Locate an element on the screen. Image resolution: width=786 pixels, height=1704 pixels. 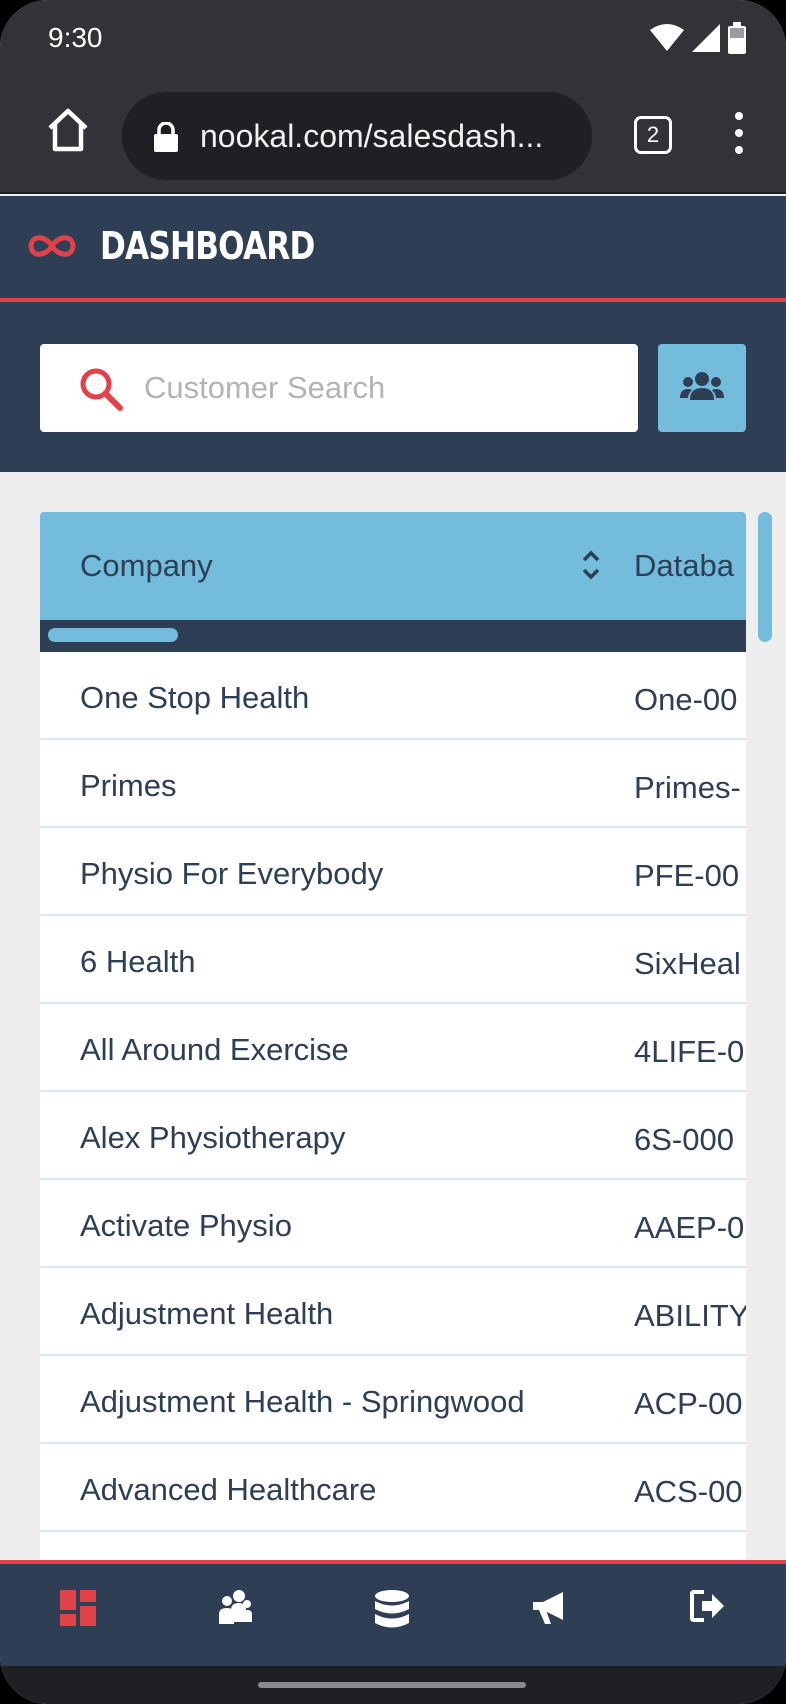
table-row: All Around Exercise 4LIFE-0 is located at coordinates (393, 1048).